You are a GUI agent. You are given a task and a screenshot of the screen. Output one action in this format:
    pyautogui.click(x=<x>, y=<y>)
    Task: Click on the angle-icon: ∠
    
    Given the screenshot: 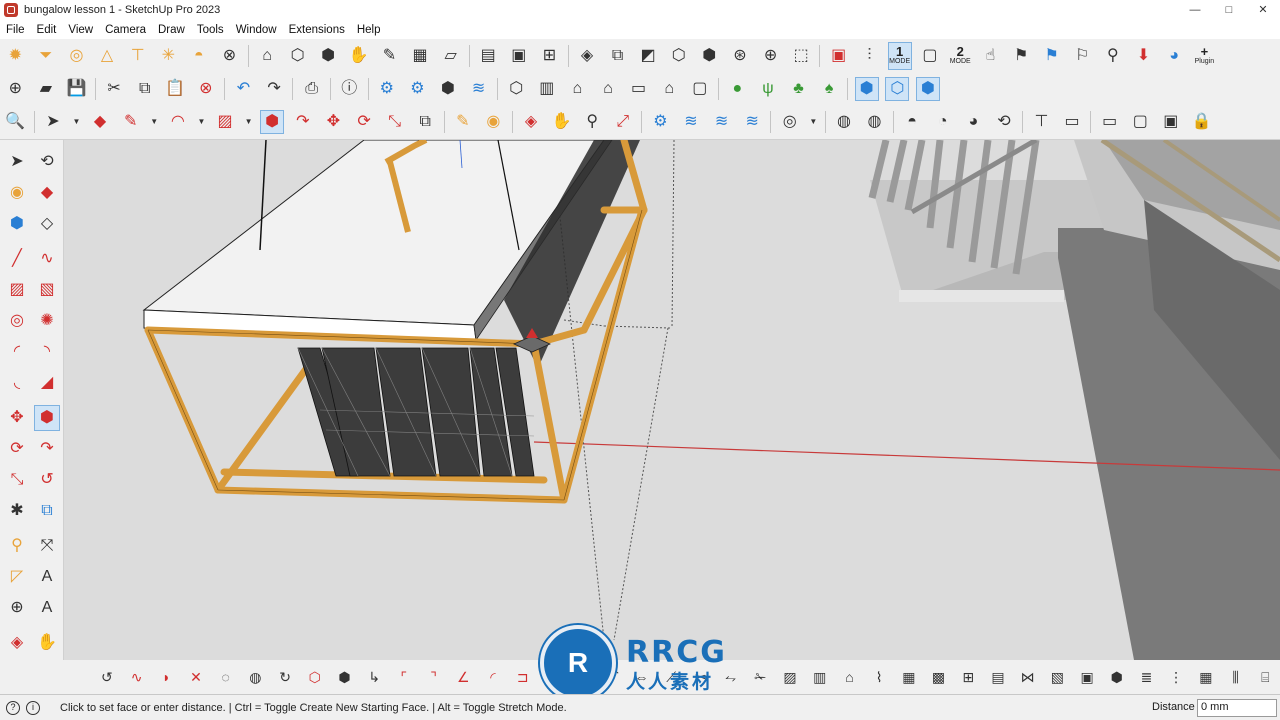 What is the action you would take?
    pyautogui.click(x=463, y=677)
    